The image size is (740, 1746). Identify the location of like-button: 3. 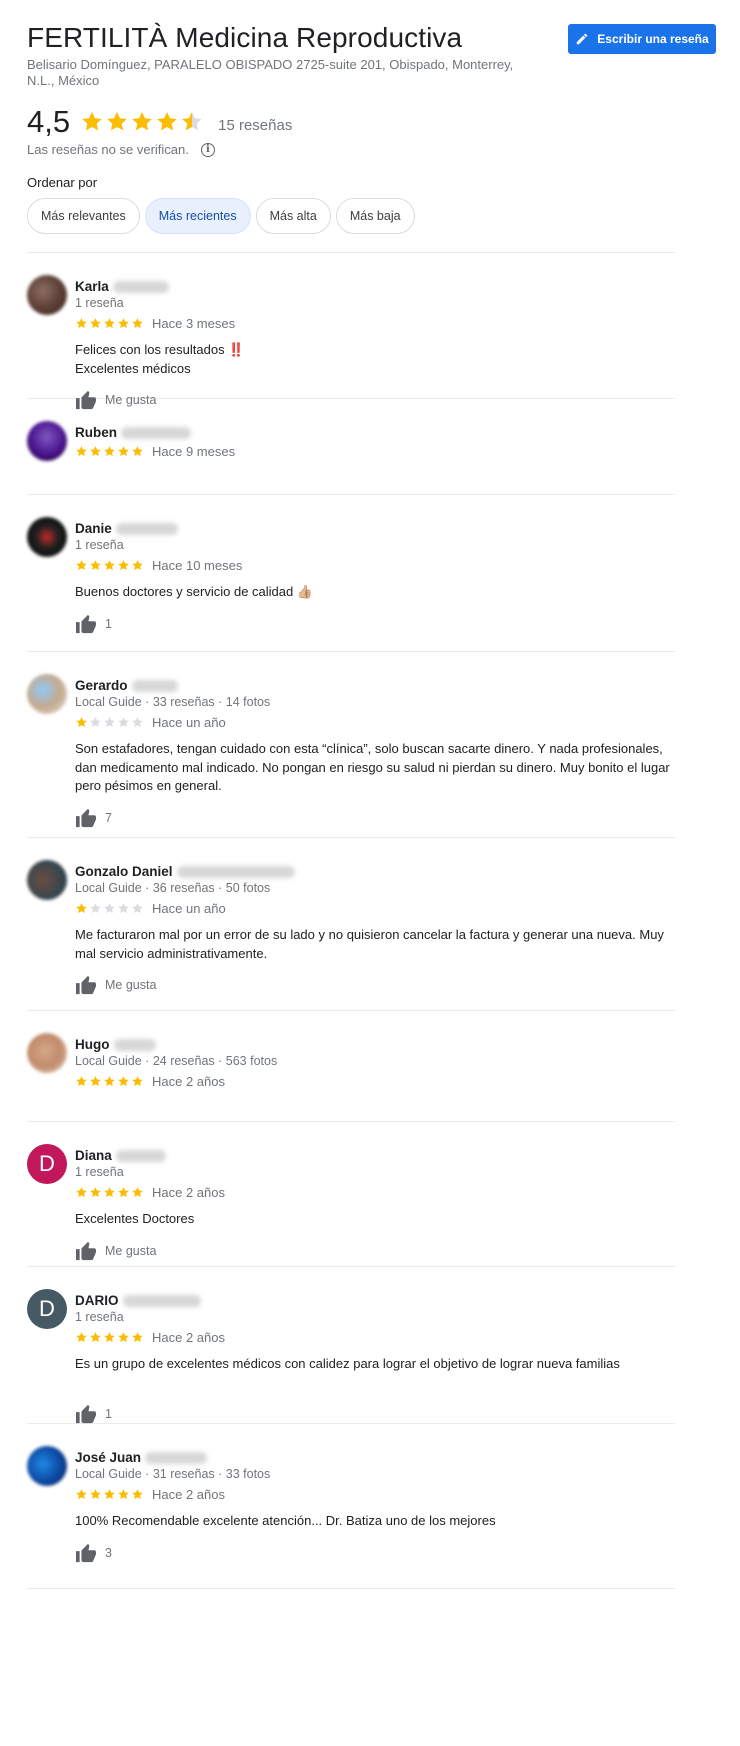
(93, 1553).